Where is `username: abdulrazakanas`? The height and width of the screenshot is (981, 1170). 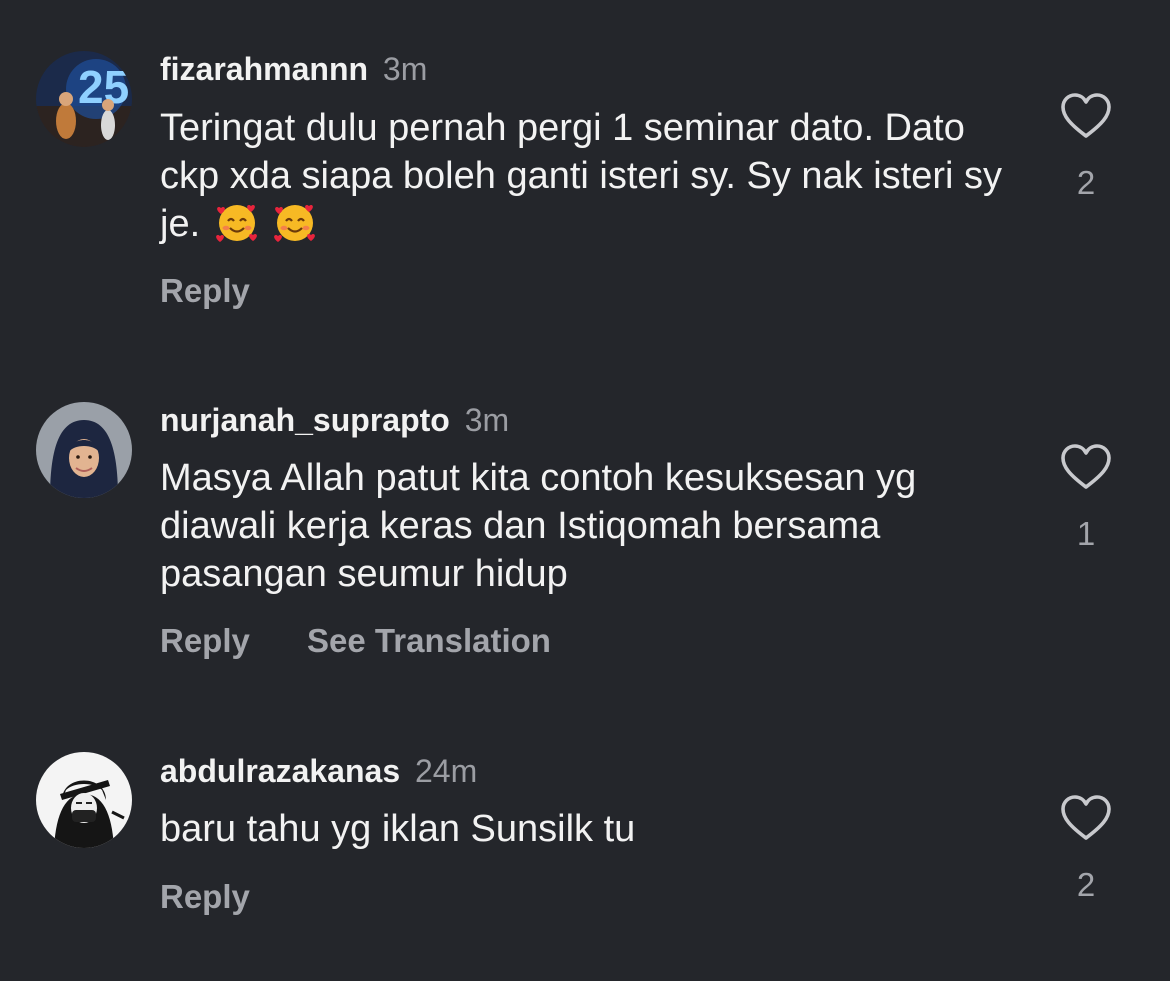
username: abdulrazakanas is located at coordinates (280, 771).